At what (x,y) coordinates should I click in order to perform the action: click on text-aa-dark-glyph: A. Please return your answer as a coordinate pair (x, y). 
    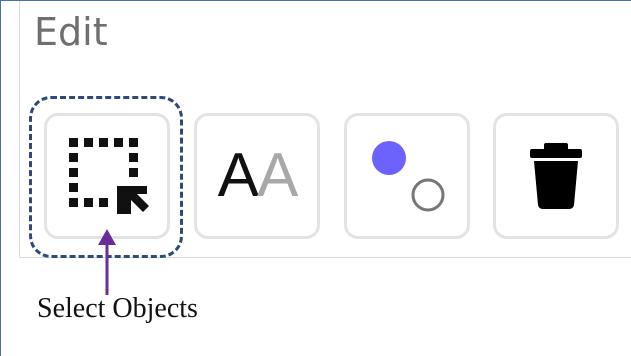
    Looking at the image, I should click on (238, 175).